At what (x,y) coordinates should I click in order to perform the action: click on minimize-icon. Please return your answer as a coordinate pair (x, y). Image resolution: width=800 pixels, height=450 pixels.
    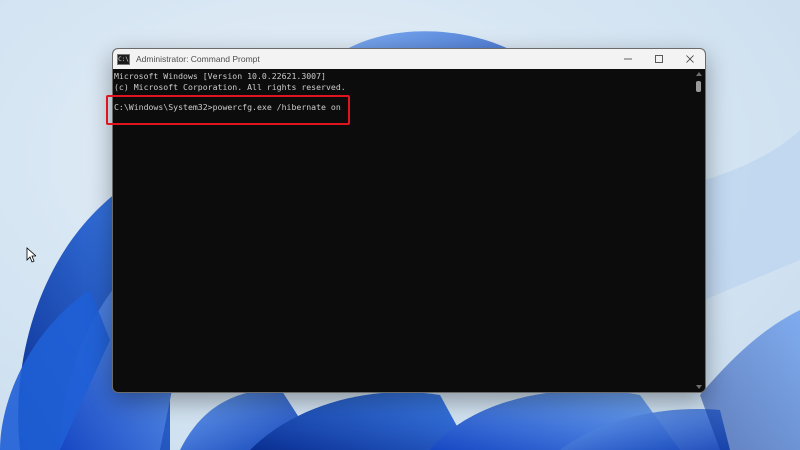
    Looking at the image, I should click on (627, 59).